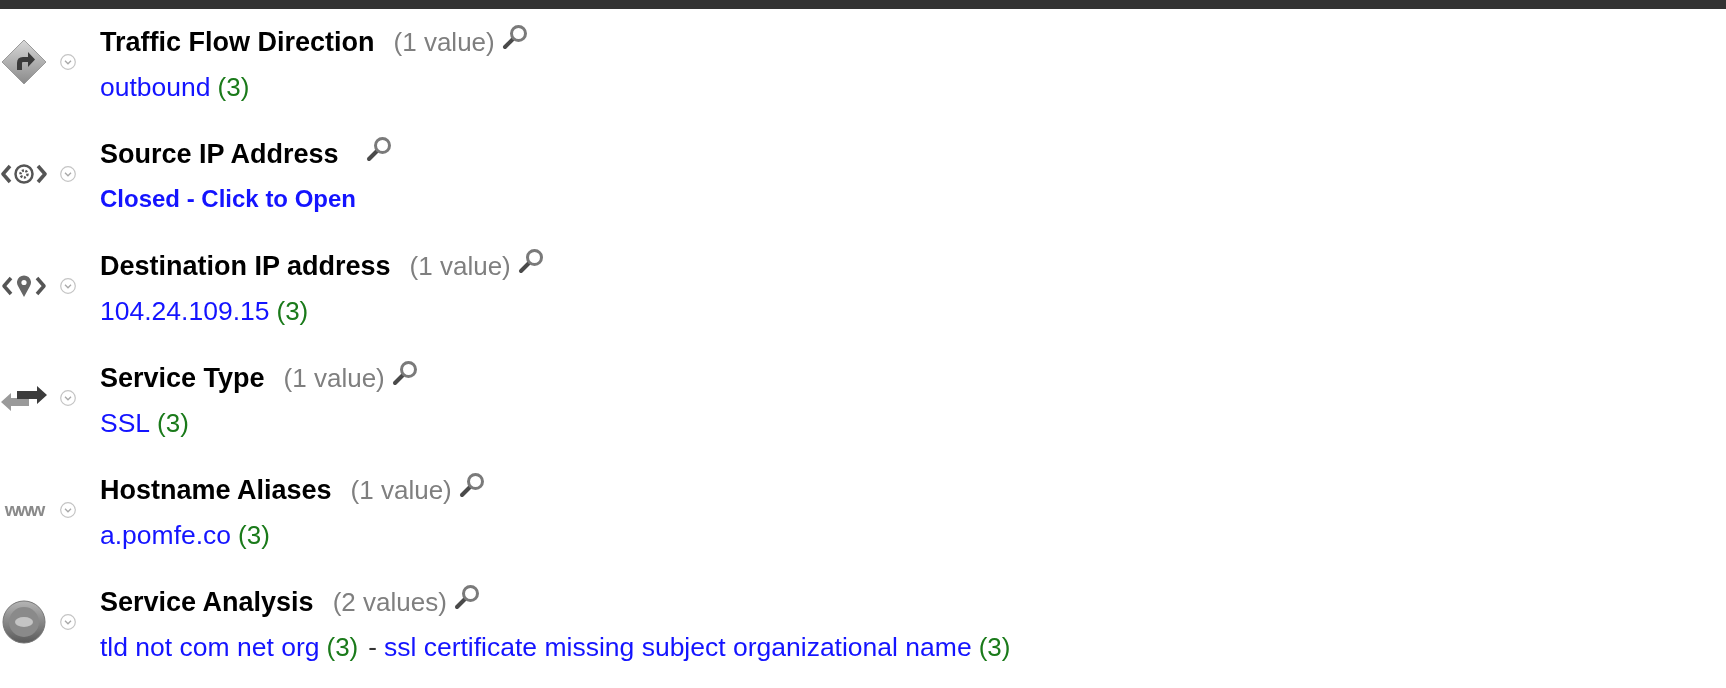 This screenshot has height=688, width=1726. I want to click on value-link: ssl certificate missing subject organizational name, so click(677, 647).